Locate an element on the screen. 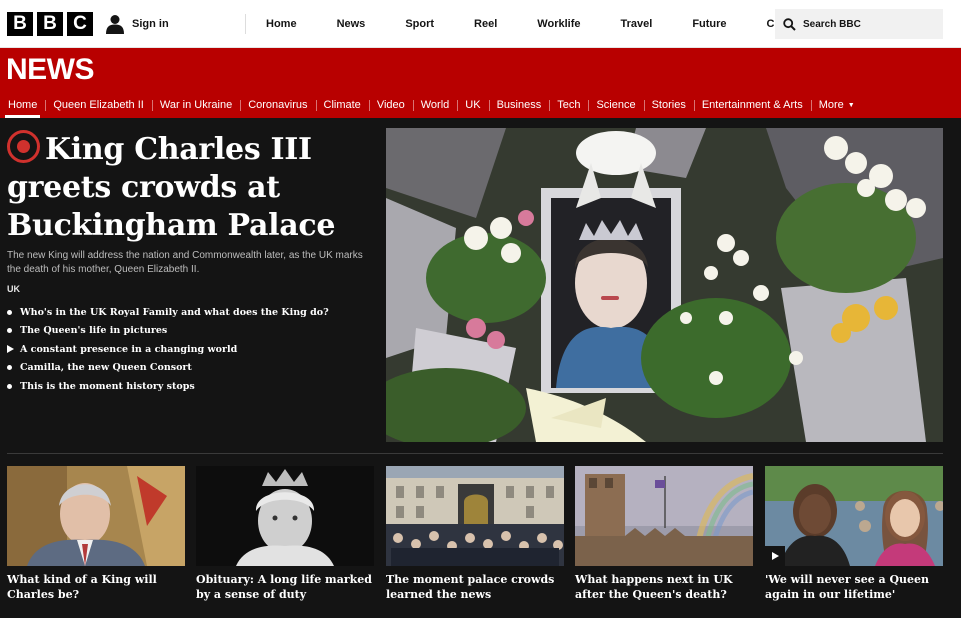 The width and height of the screenshot is (961, 618). subnav-tech: Tech is located at coordinates (568, 105).